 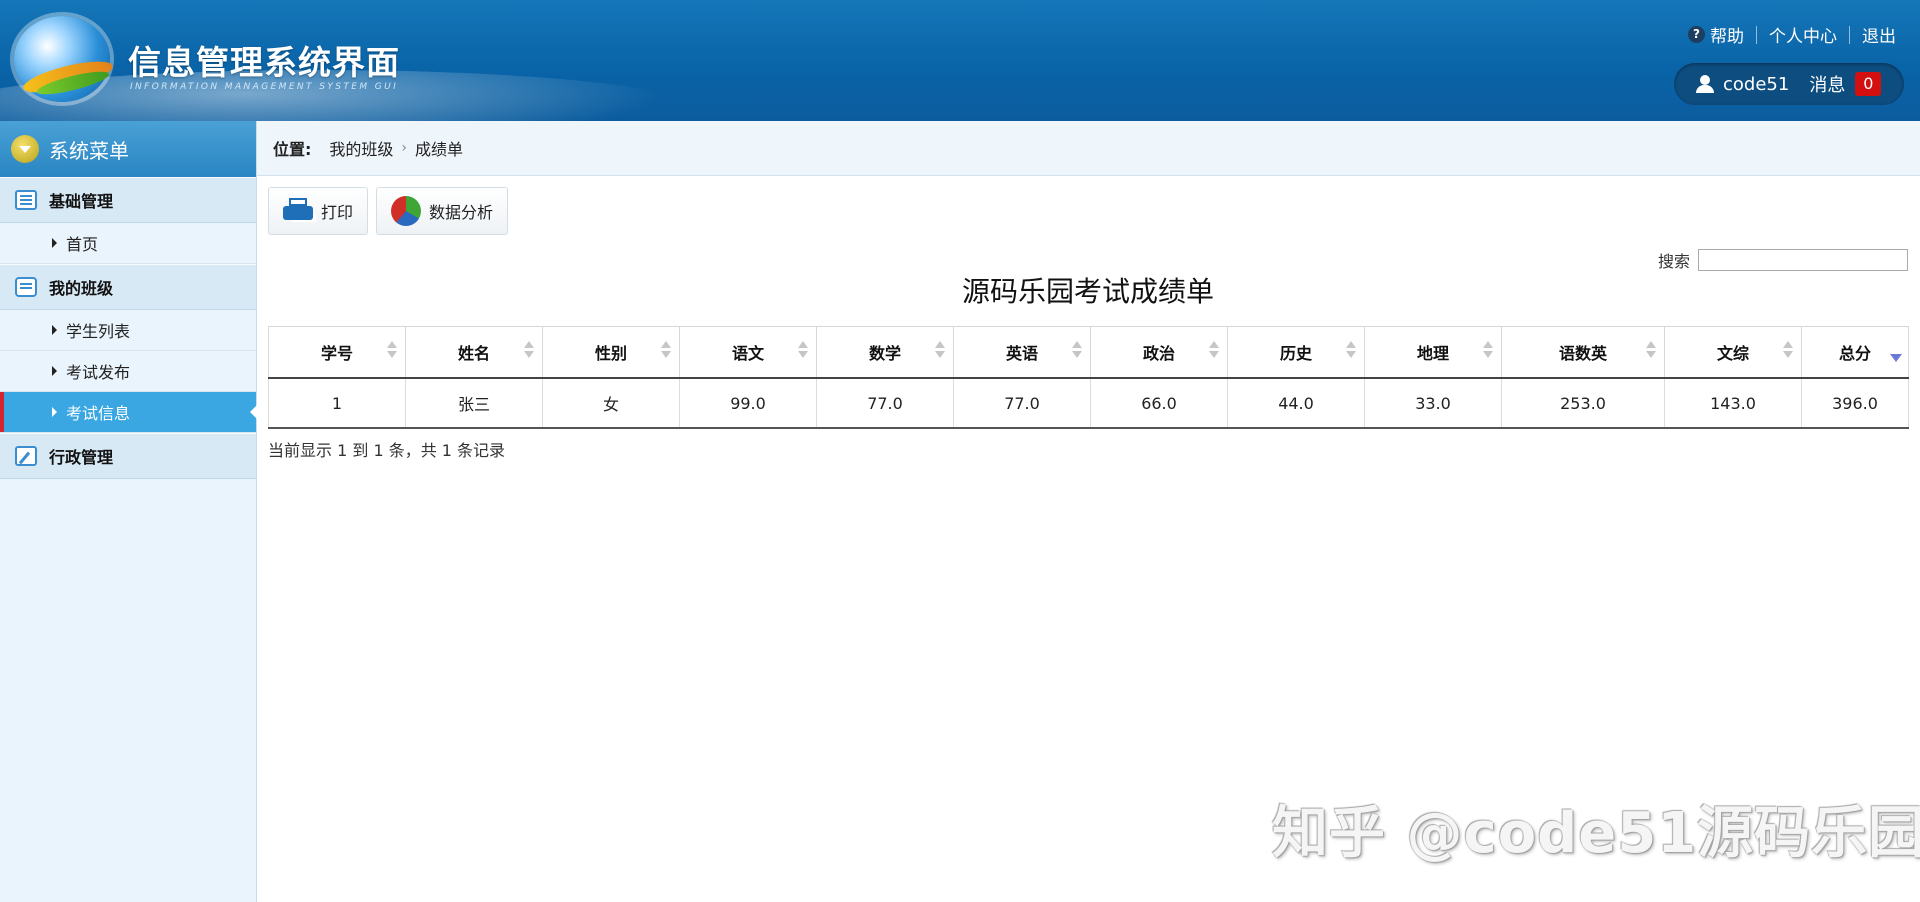 What do you see at coordinates (1733, 403) in the screenshot?
I see `table-cell: 143.0` at bounding box center [1733, 403].